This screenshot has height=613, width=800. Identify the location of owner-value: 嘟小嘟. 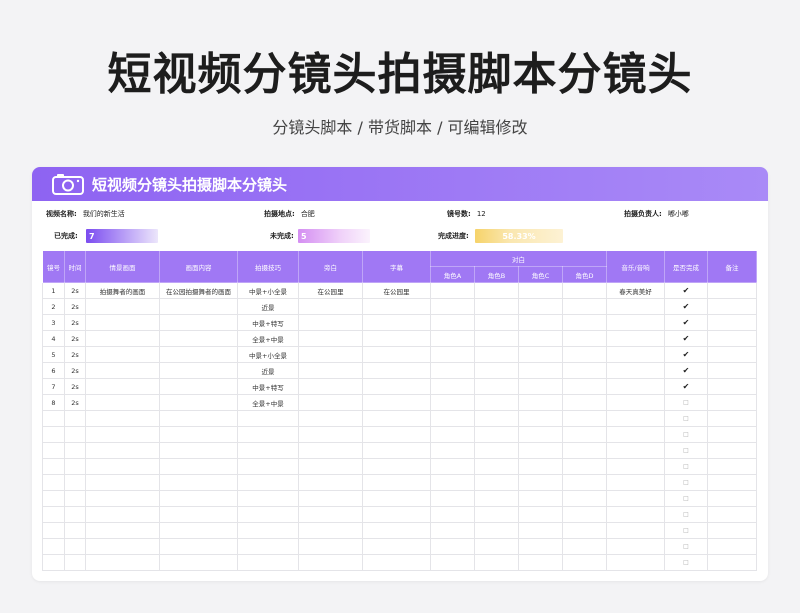
(678, 214).